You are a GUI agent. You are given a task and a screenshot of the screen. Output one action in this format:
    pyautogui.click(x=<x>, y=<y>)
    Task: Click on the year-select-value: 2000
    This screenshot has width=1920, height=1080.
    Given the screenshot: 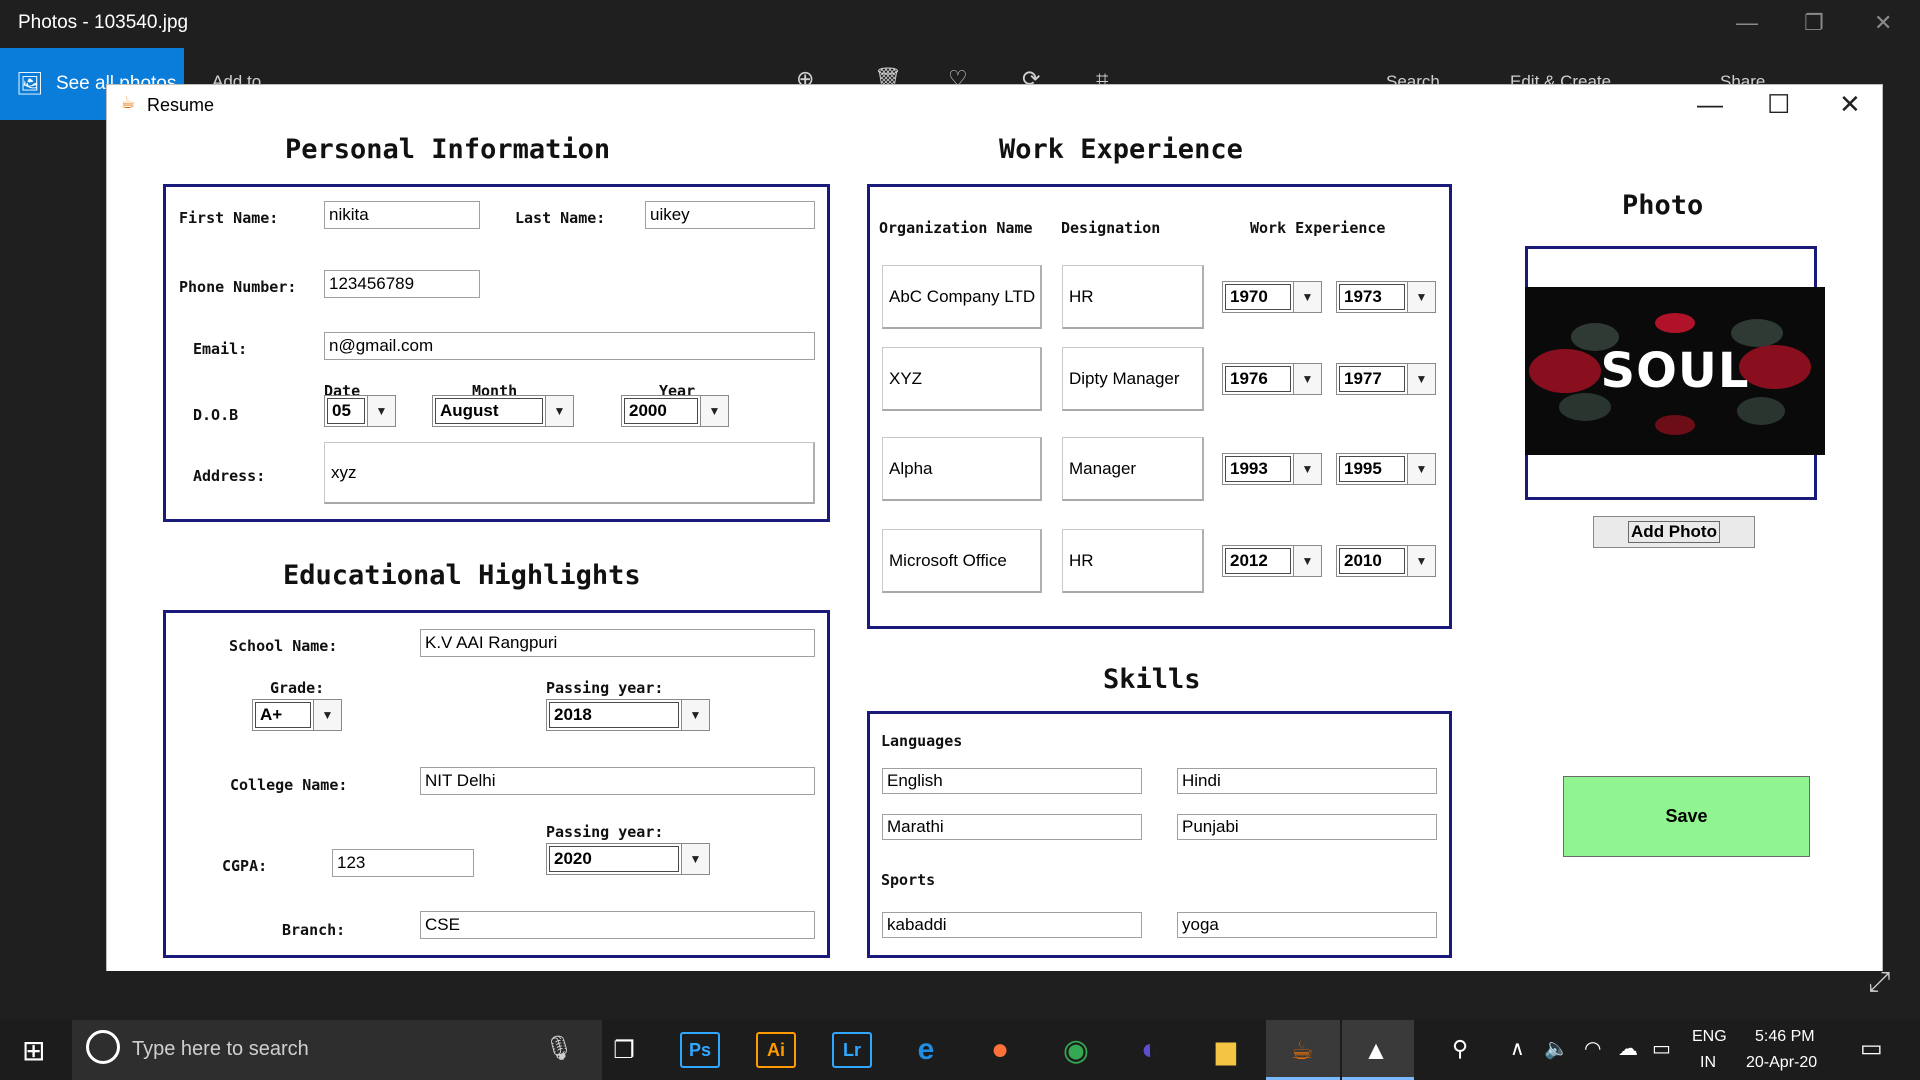 What is the action you would take?
    pyautogui.click(x=661, y=411)
    